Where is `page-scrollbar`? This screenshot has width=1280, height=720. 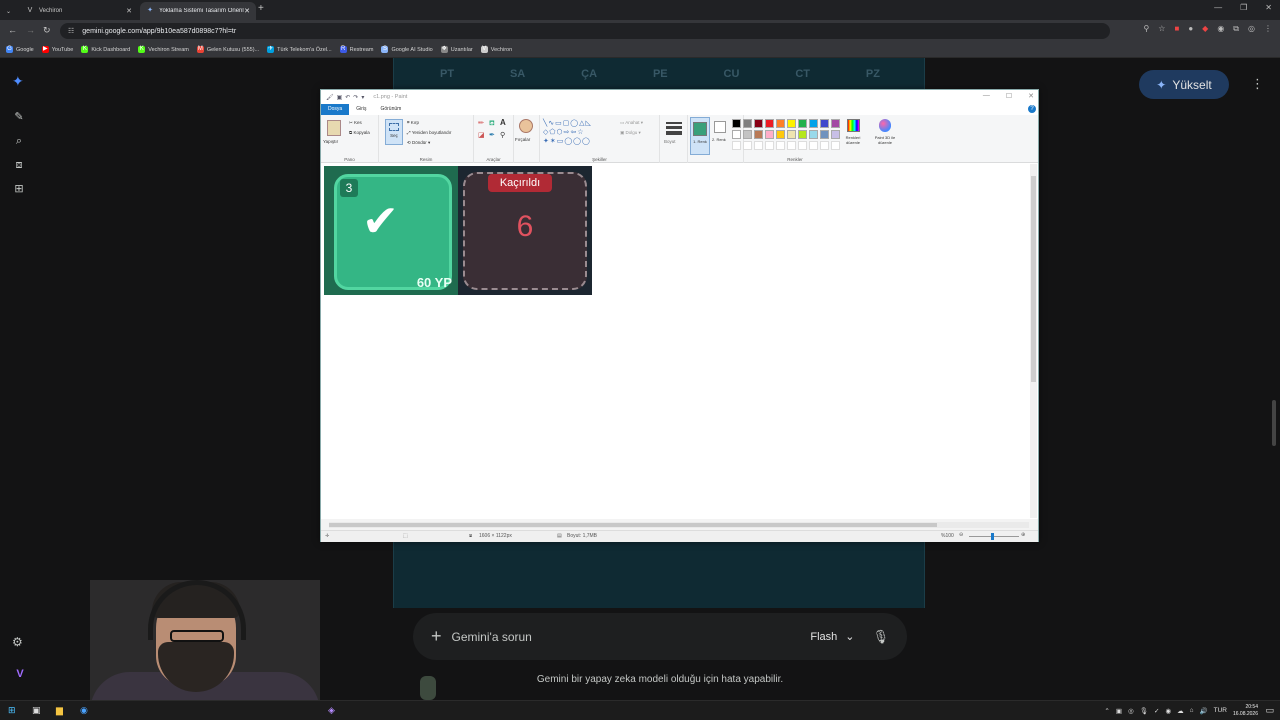
page-scrollbar is located at coordinates (1274, 423).